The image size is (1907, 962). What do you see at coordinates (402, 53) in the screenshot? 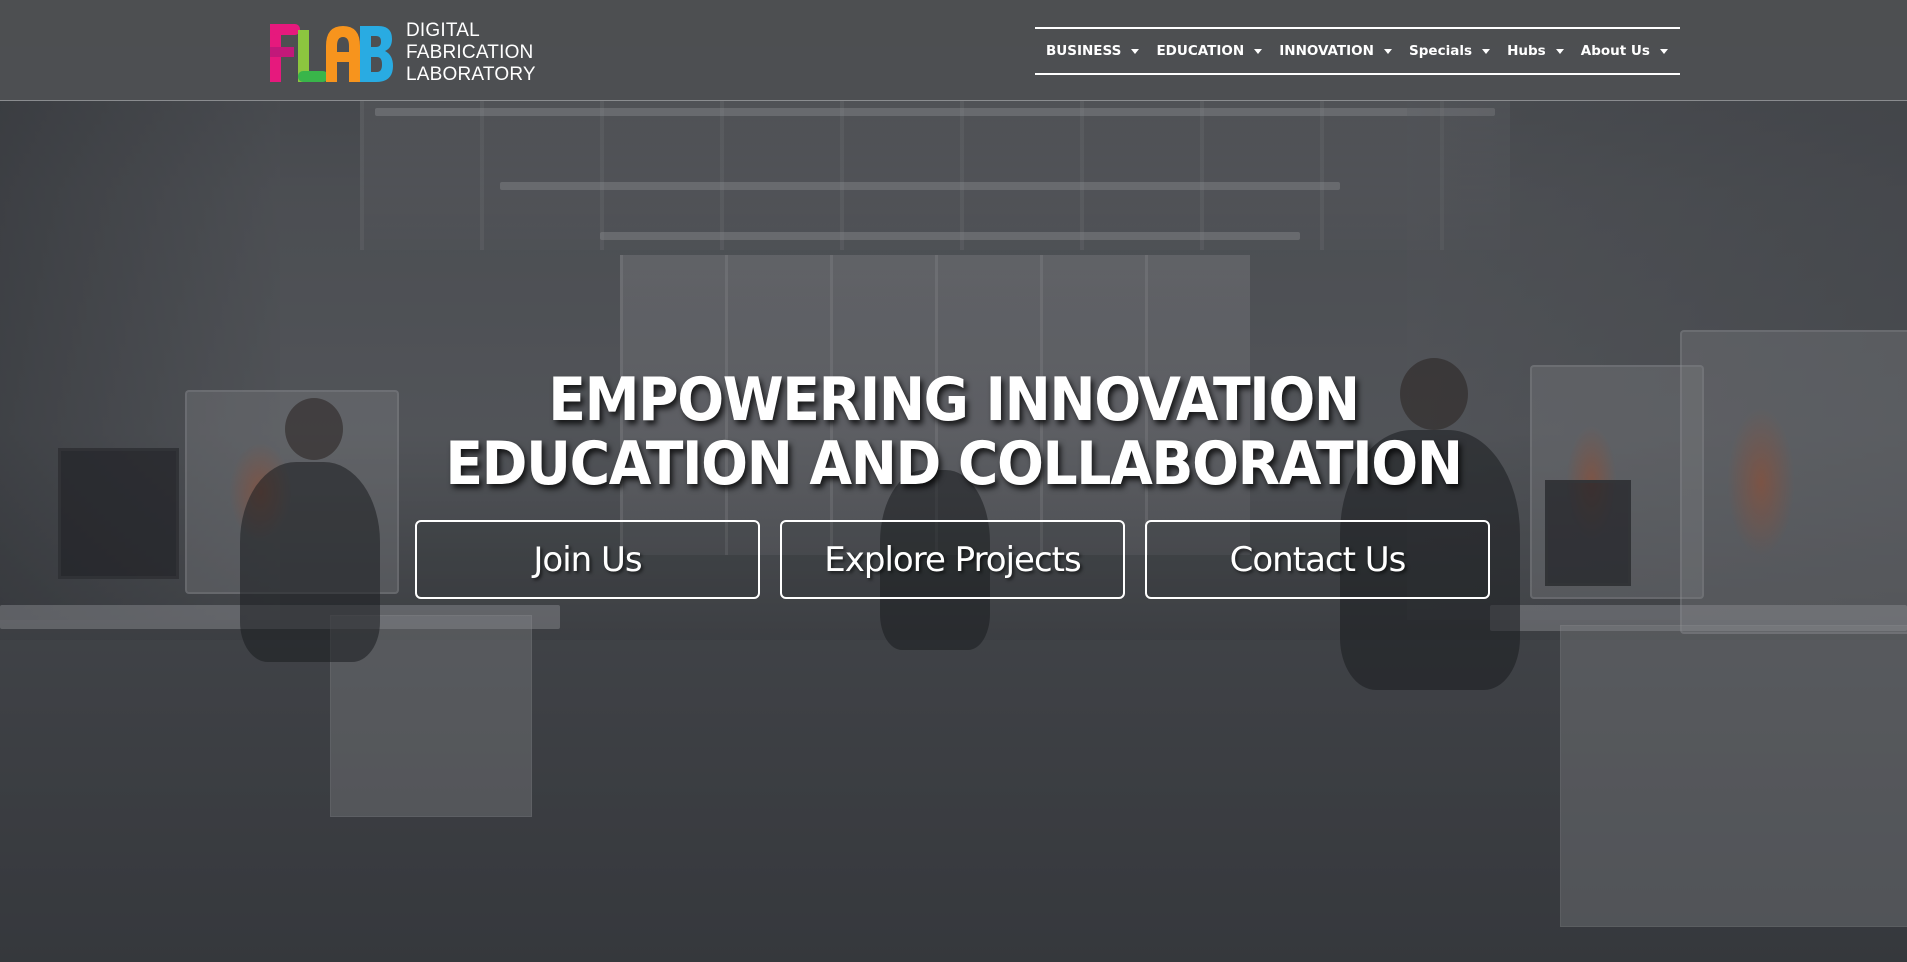
I see `site-logo: DIGITAL FABRICATION LABORATORY` at bounding box center [402, 53].